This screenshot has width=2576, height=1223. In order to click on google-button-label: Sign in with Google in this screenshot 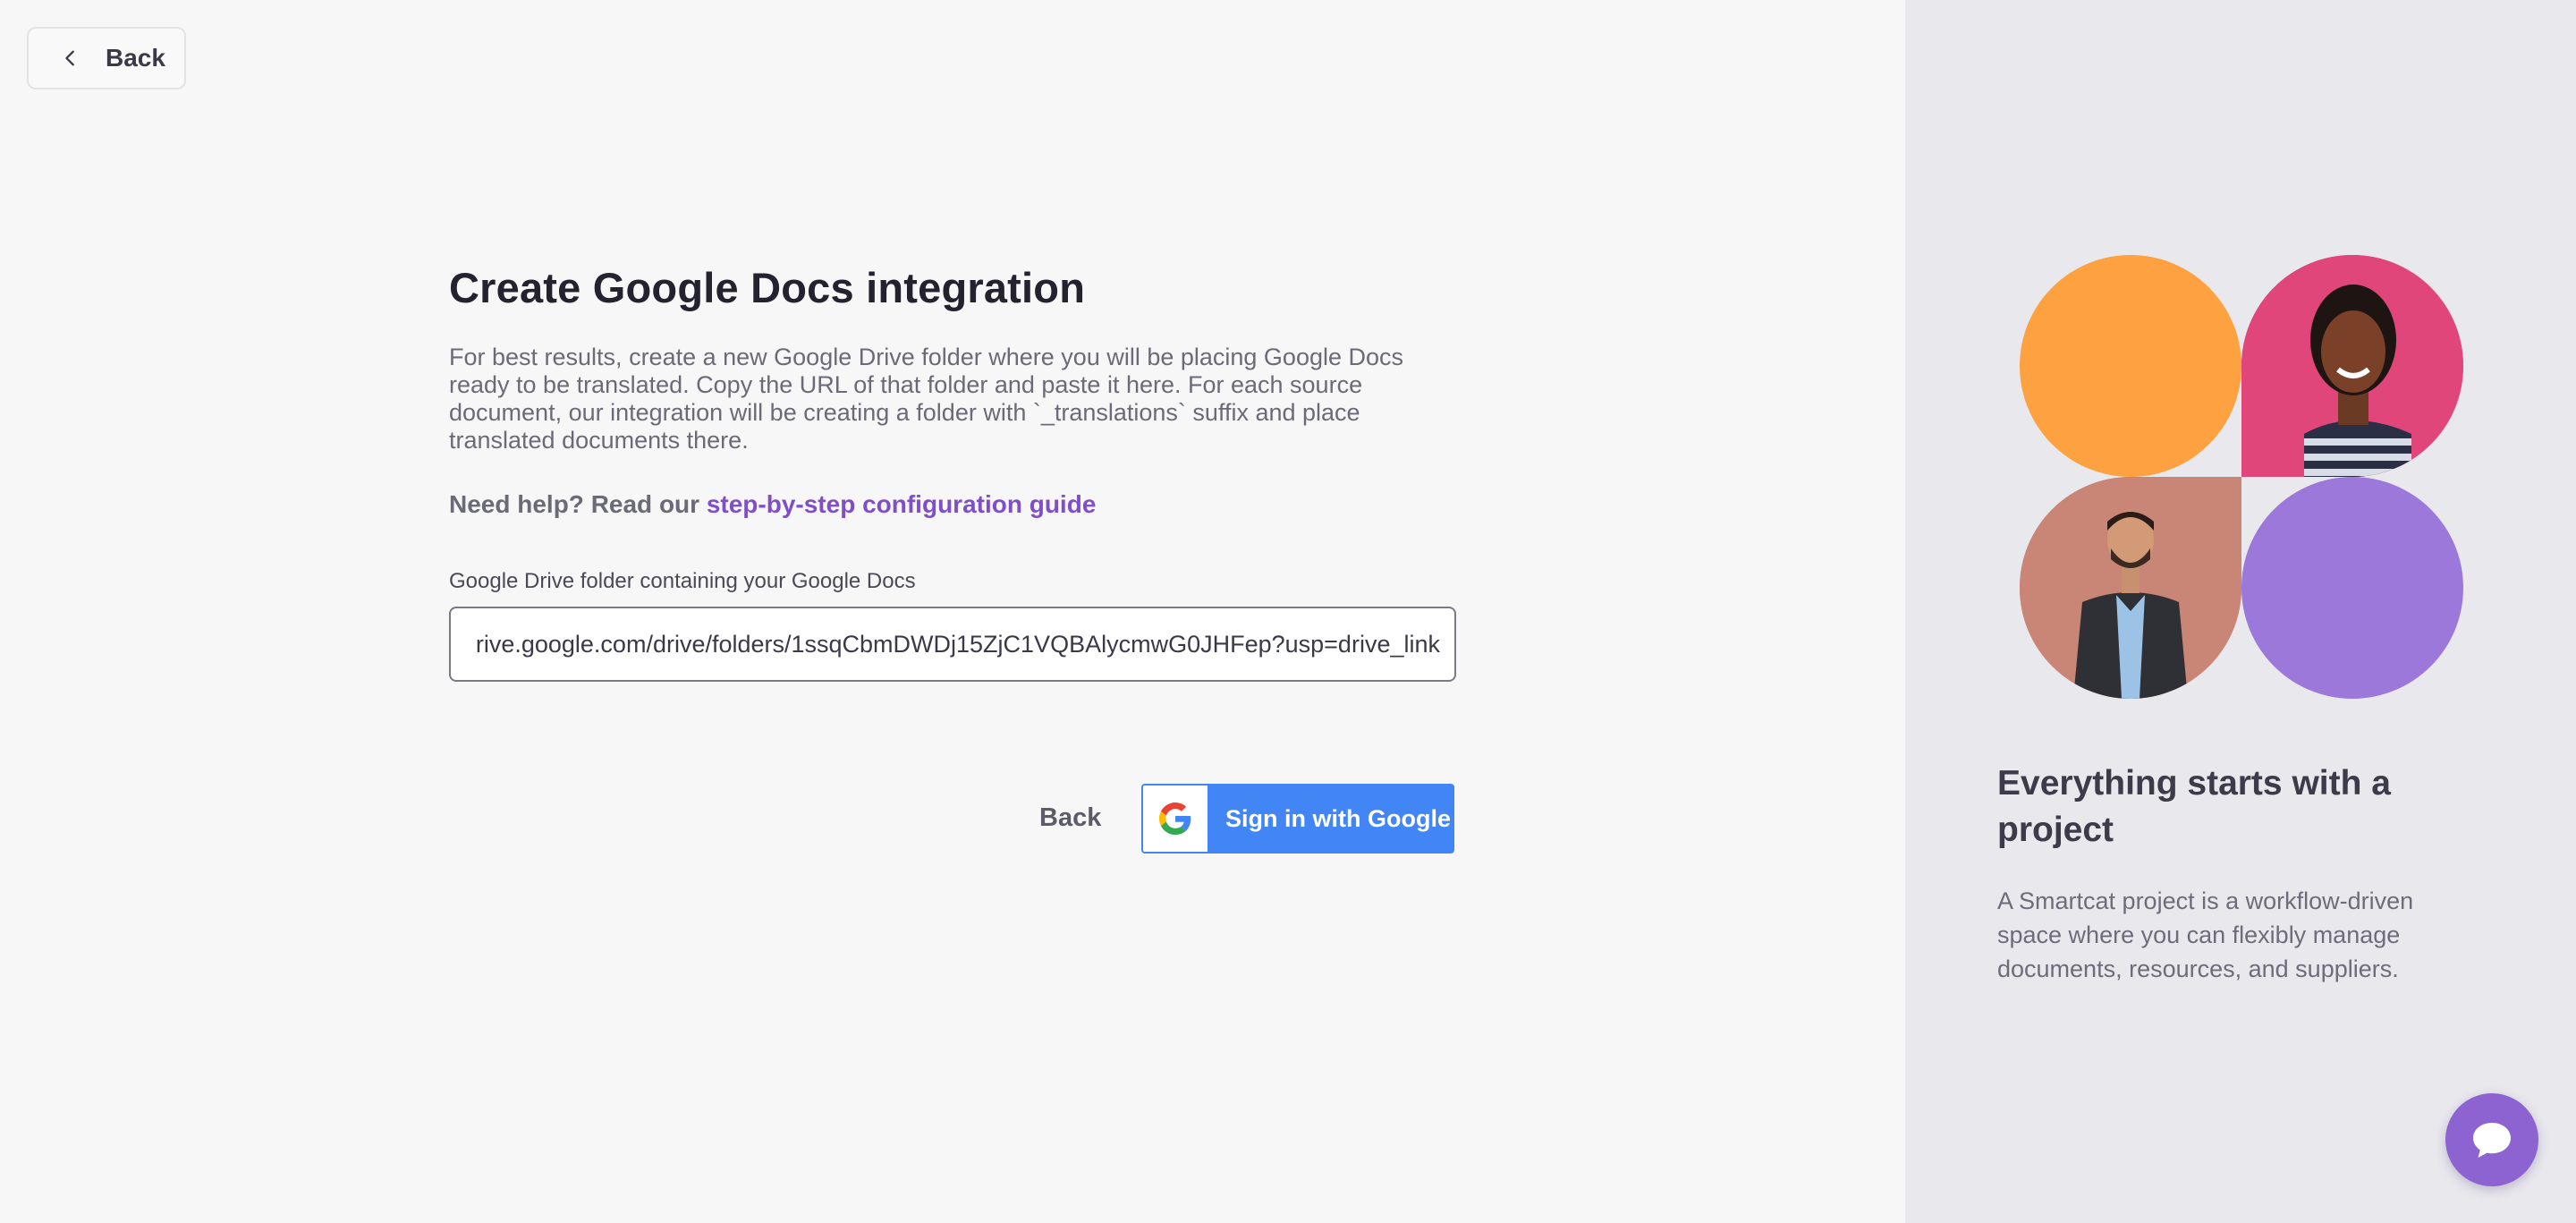, I will do `click(1338, 818)`.